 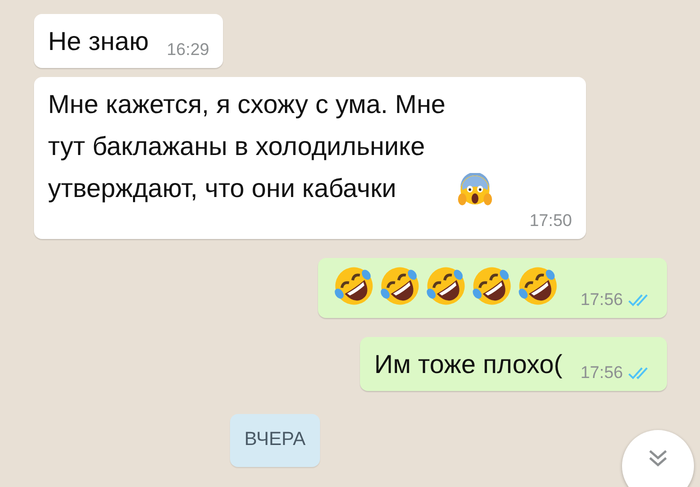 What do you see at coordinates (468, 364) in the screenshot?
I see `message-text: Им тоже плохо(` at bounding box center [468, 364].